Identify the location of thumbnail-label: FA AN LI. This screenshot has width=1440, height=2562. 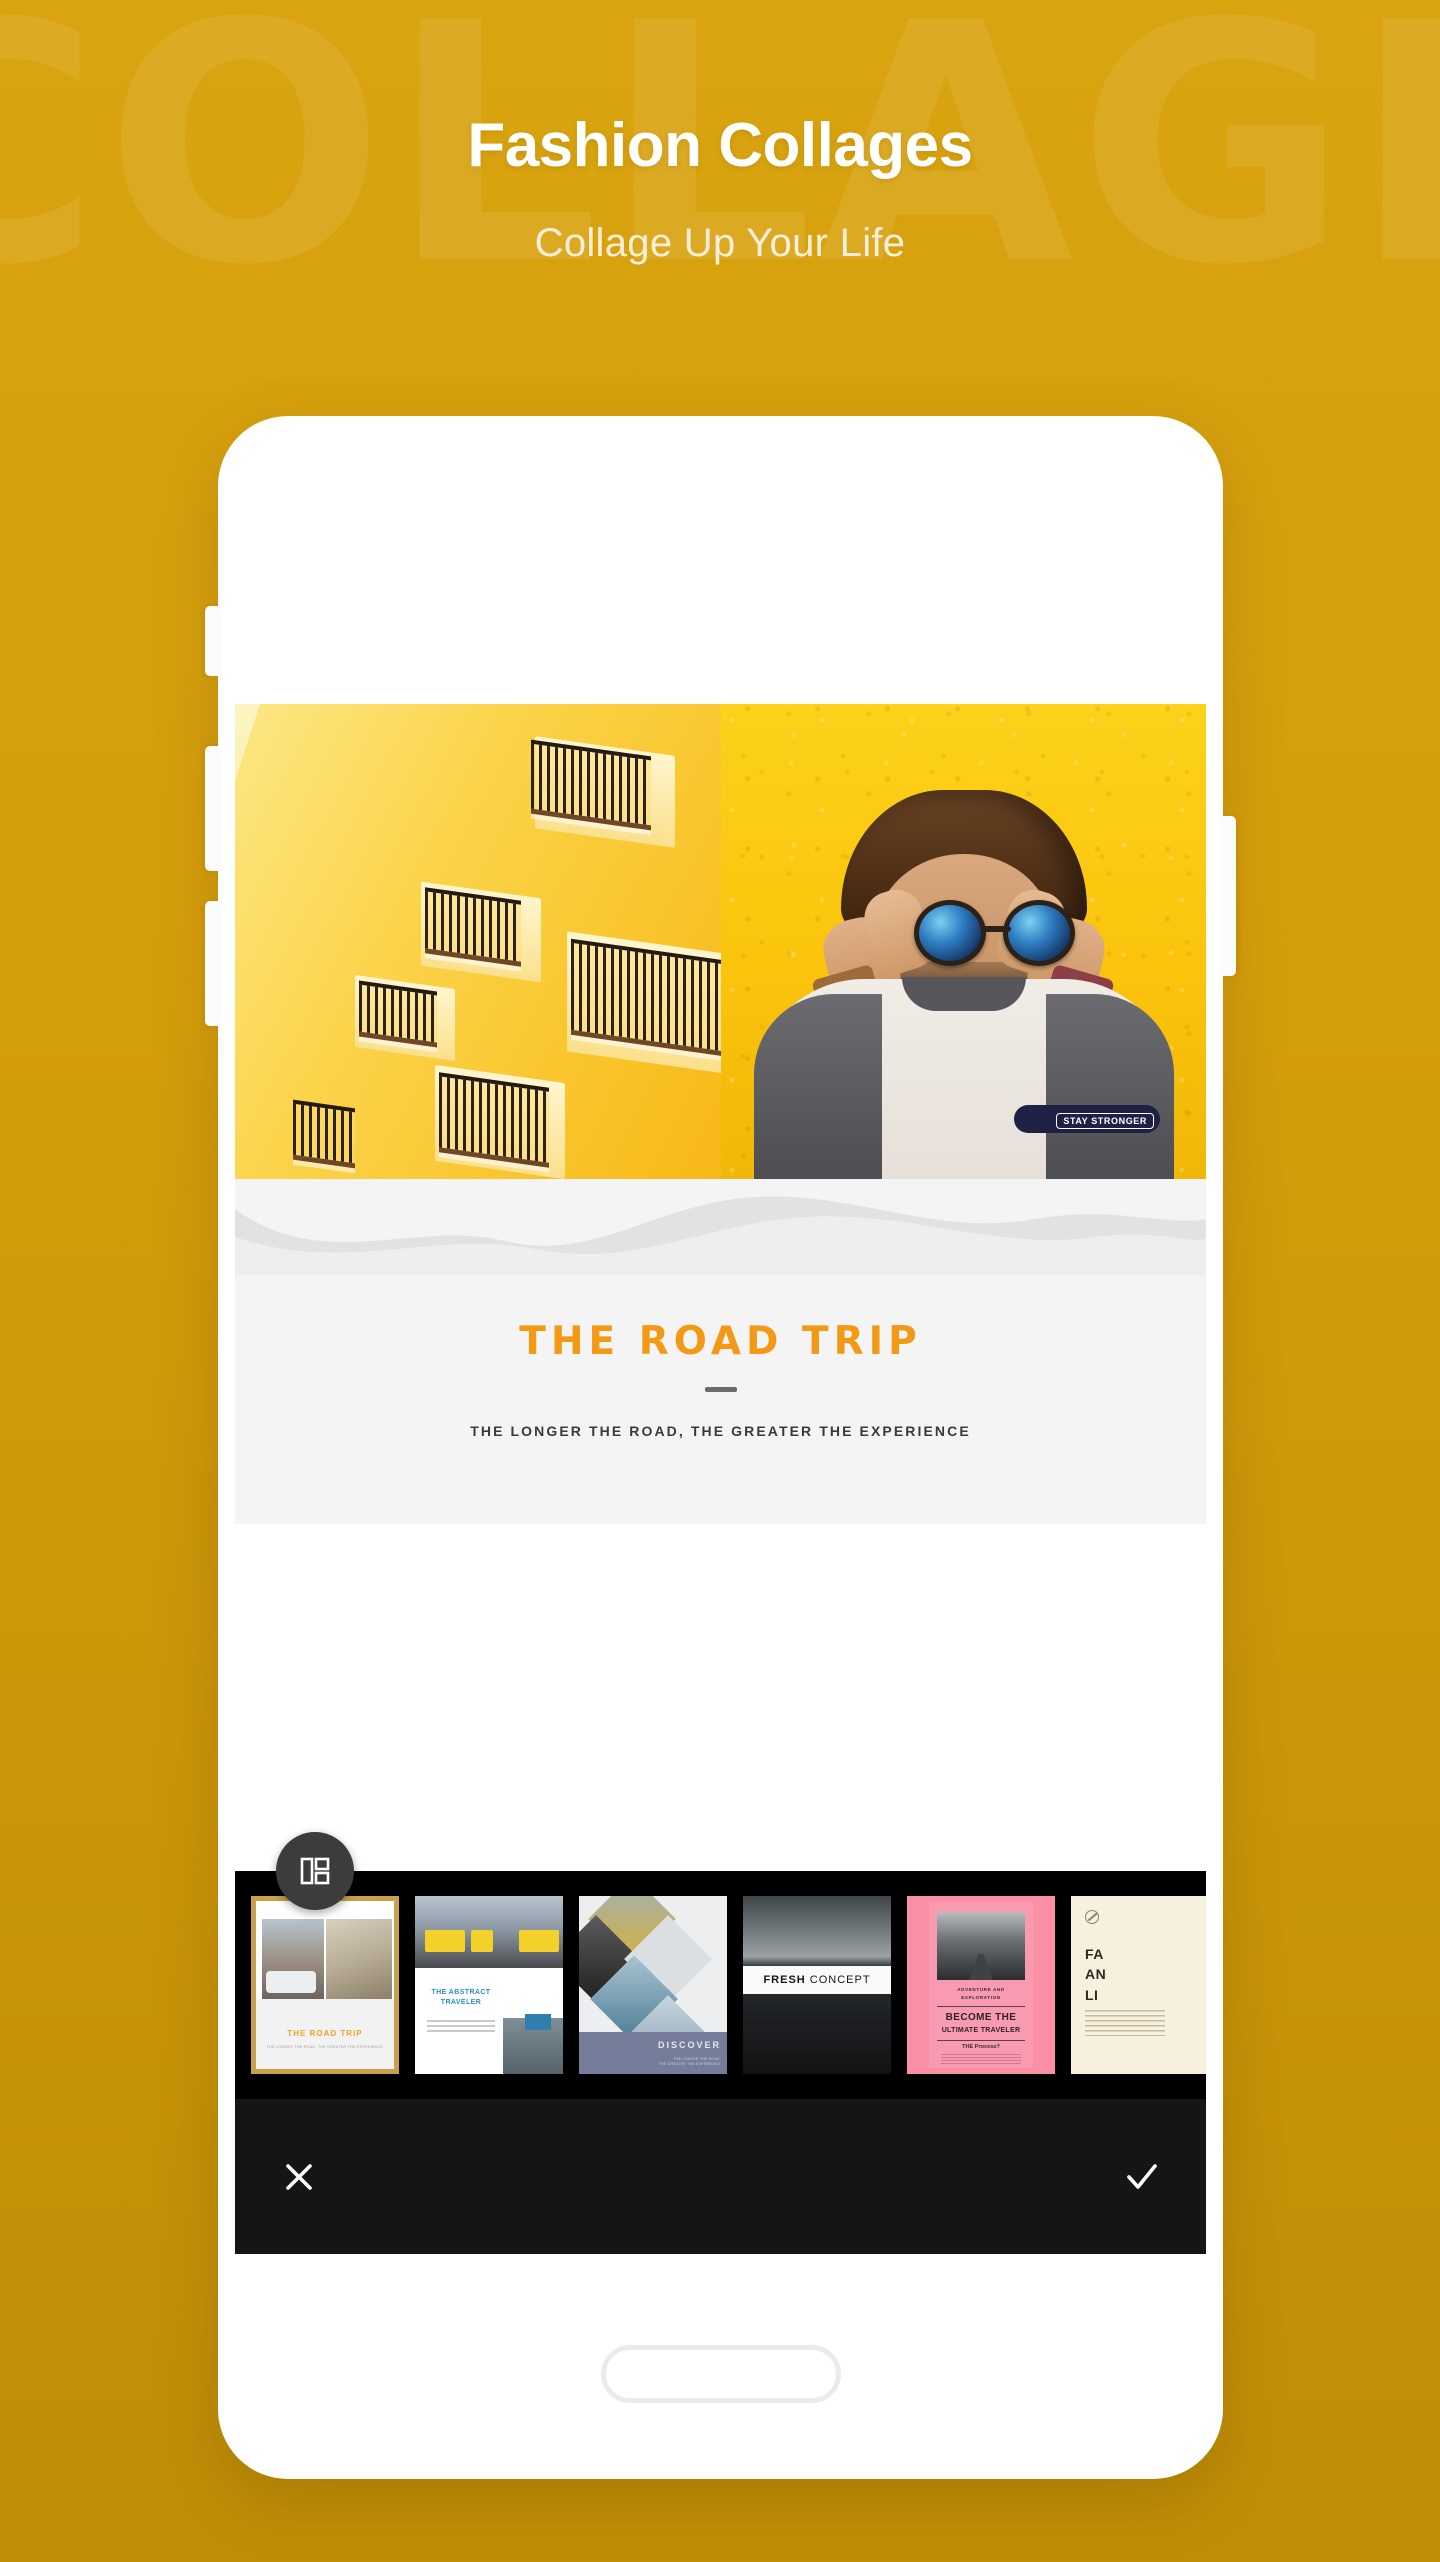
(1096, 1974).